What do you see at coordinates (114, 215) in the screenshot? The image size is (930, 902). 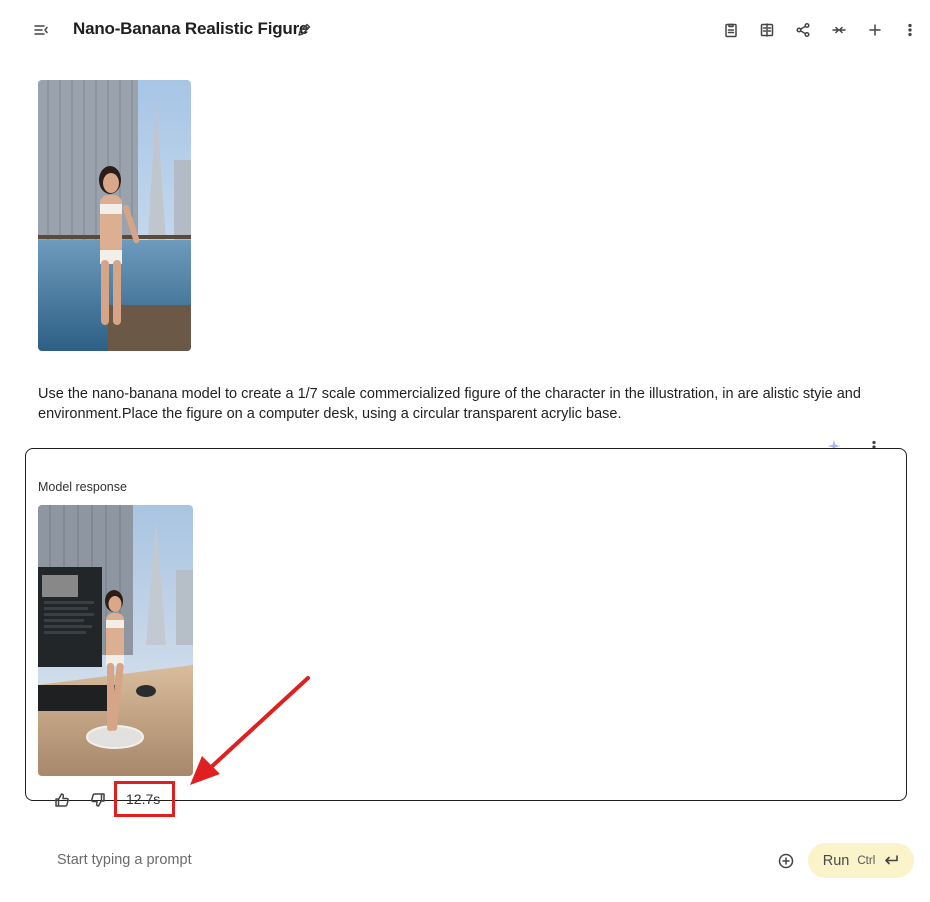 I see `user-uploaded-image` at bounding box center [114, 215].